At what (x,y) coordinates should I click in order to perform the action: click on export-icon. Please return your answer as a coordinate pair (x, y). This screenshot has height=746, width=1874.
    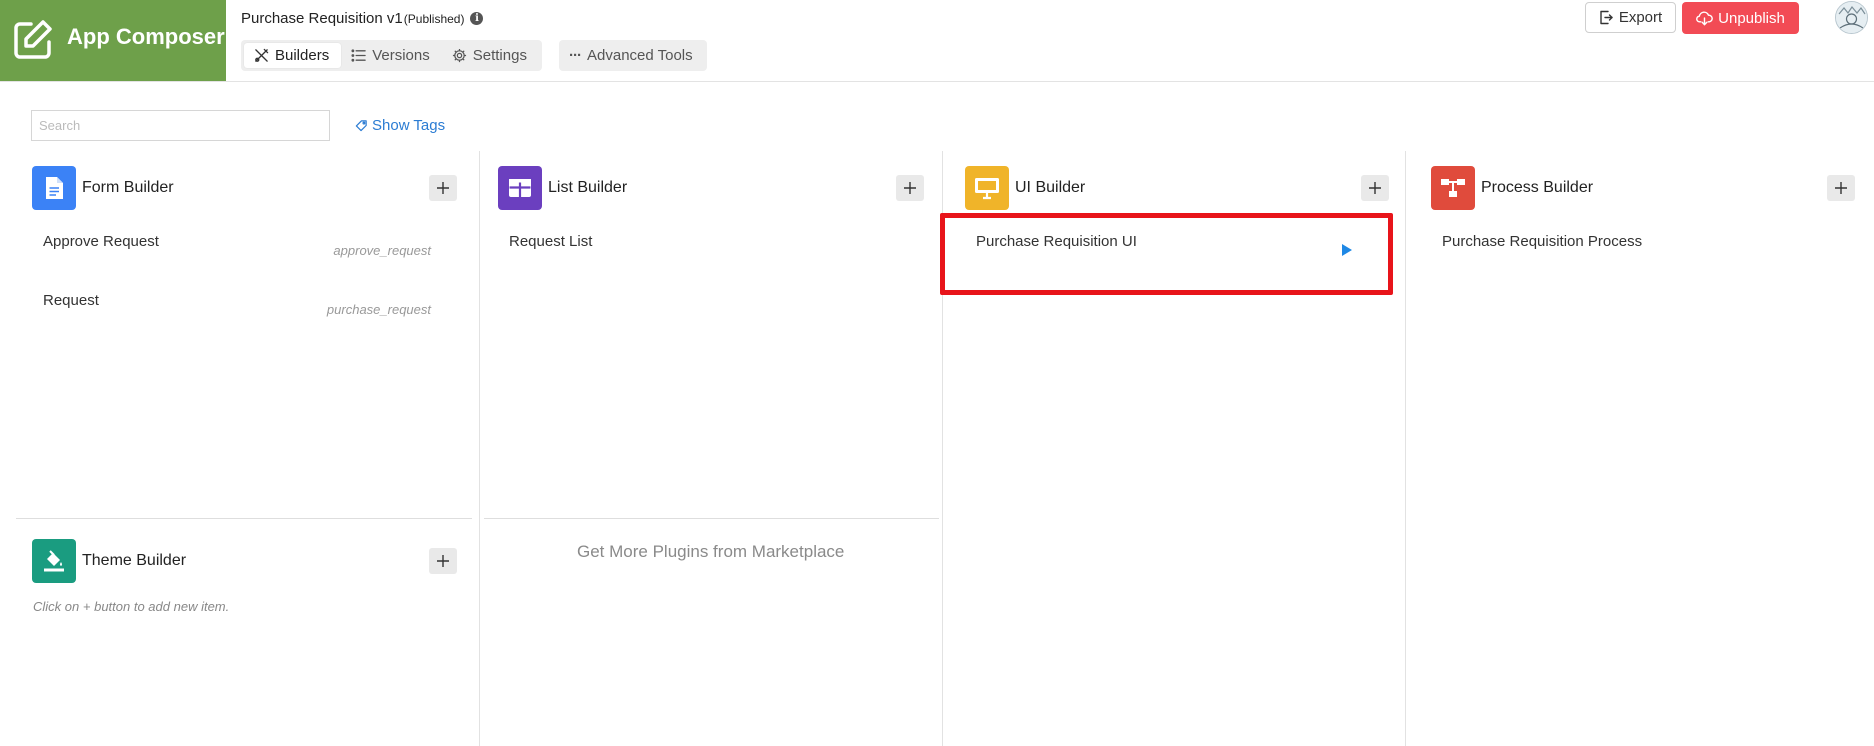
    Looking at the image, I should click on (1606, 17).